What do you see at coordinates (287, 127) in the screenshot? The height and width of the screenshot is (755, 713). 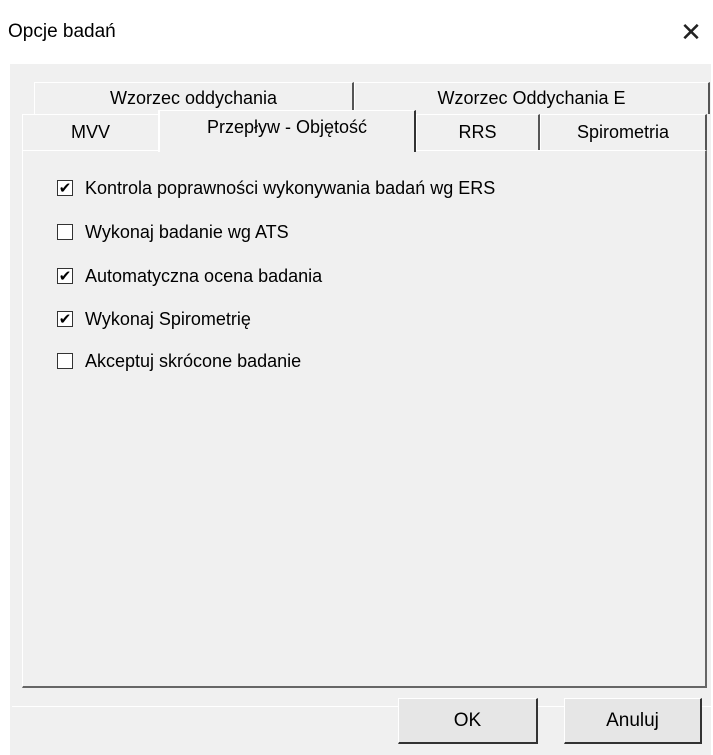 I see `tab-label: Przepływ - Objętość` at bounding box center [287, 127].